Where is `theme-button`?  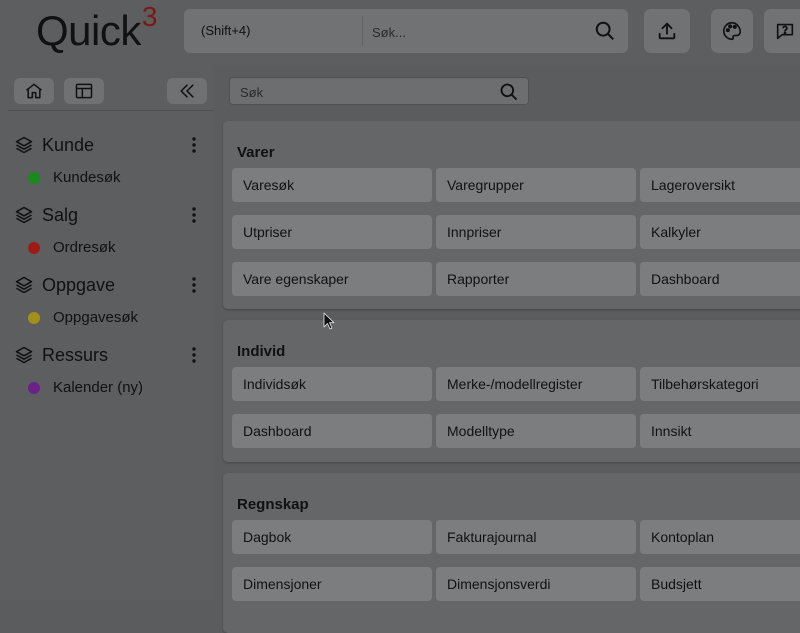
theme-button is located at coordinates (732, 31).